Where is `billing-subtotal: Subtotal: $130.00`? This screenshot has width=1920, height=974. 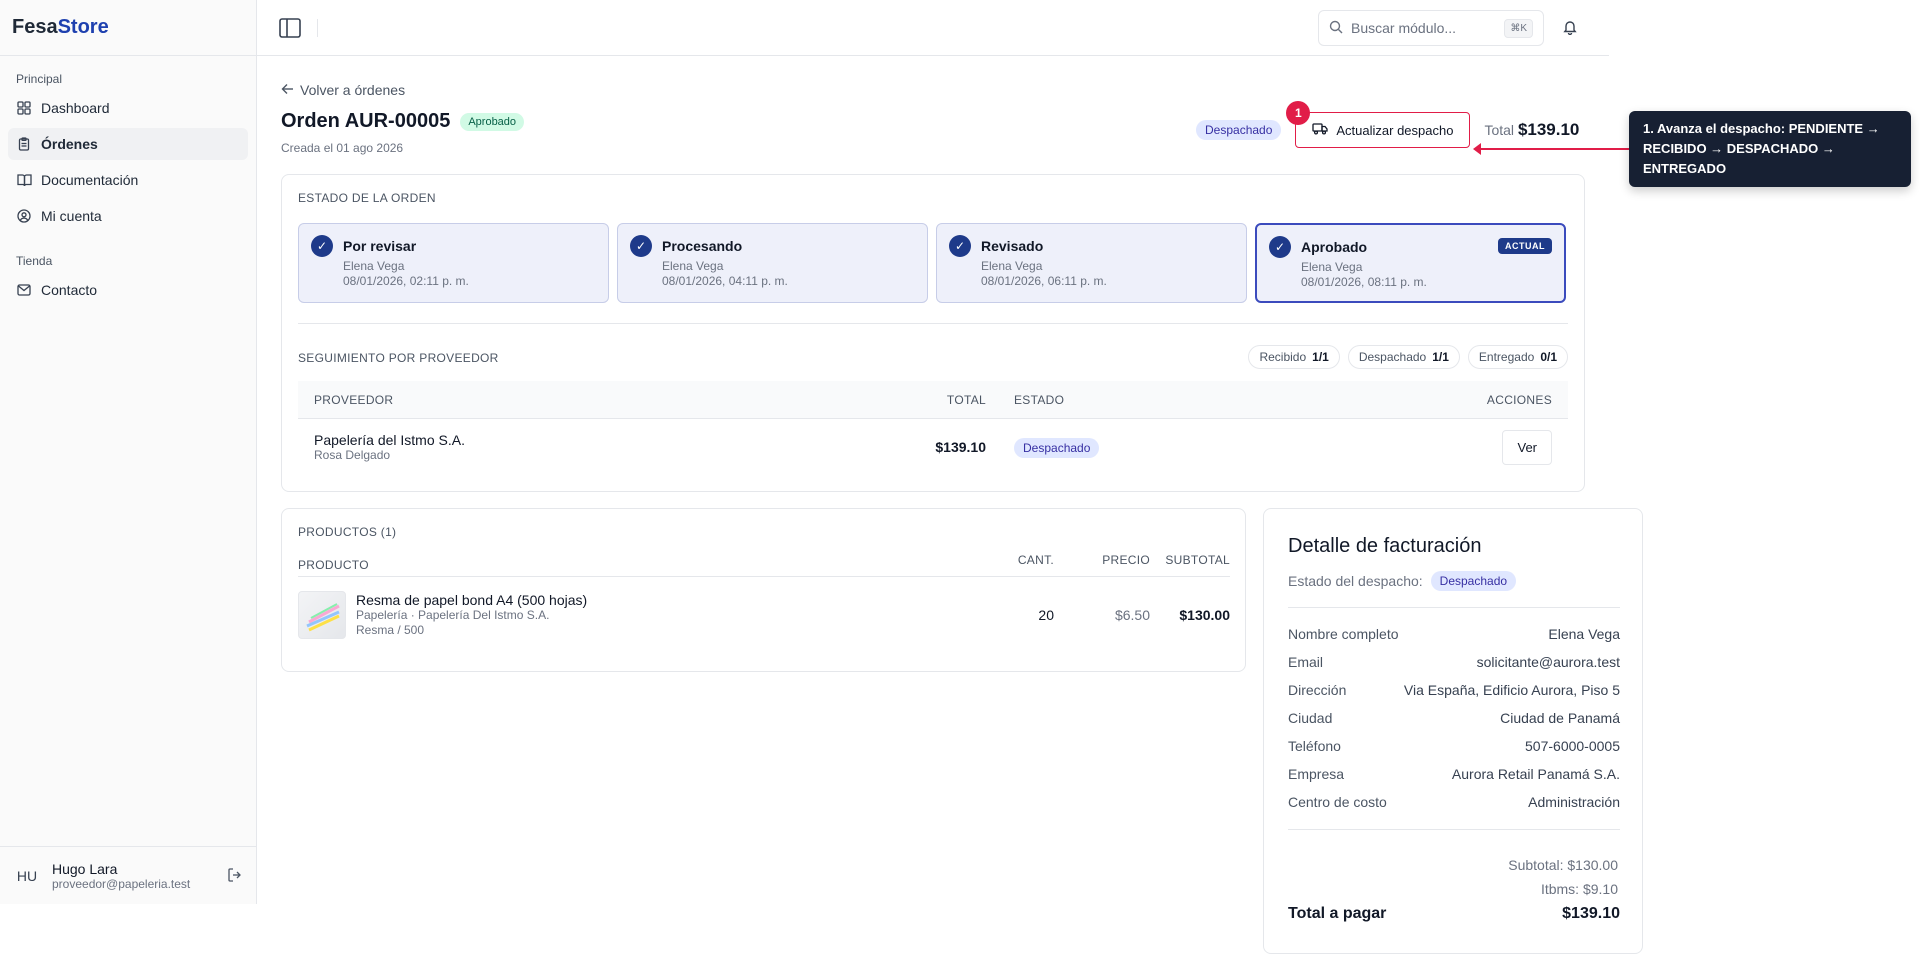 billing-subtotal: Subtotal: $130.00 is located at coordinates (1563, 865).